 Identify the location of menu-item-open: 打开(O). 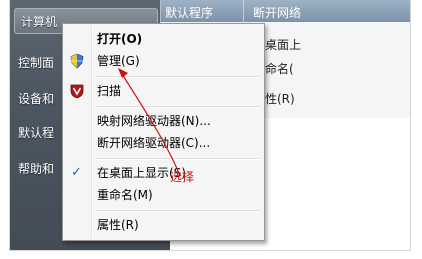
(163, 39).